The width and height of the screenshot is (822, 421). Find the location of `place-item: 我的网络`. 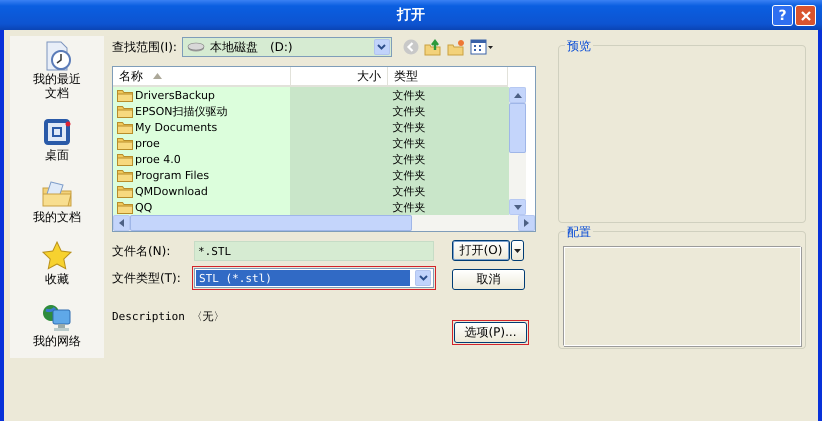

place-item: 我的网络 is located at coordinates (57, 326).